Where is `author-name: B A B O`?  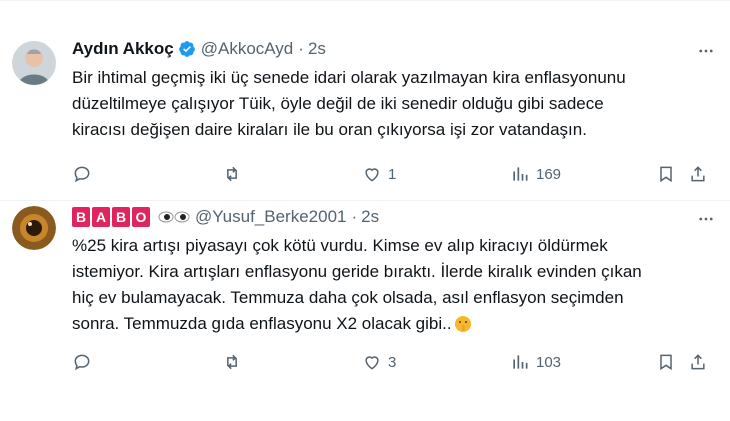 author-name: B A B O is located at coordinates (112, 217).